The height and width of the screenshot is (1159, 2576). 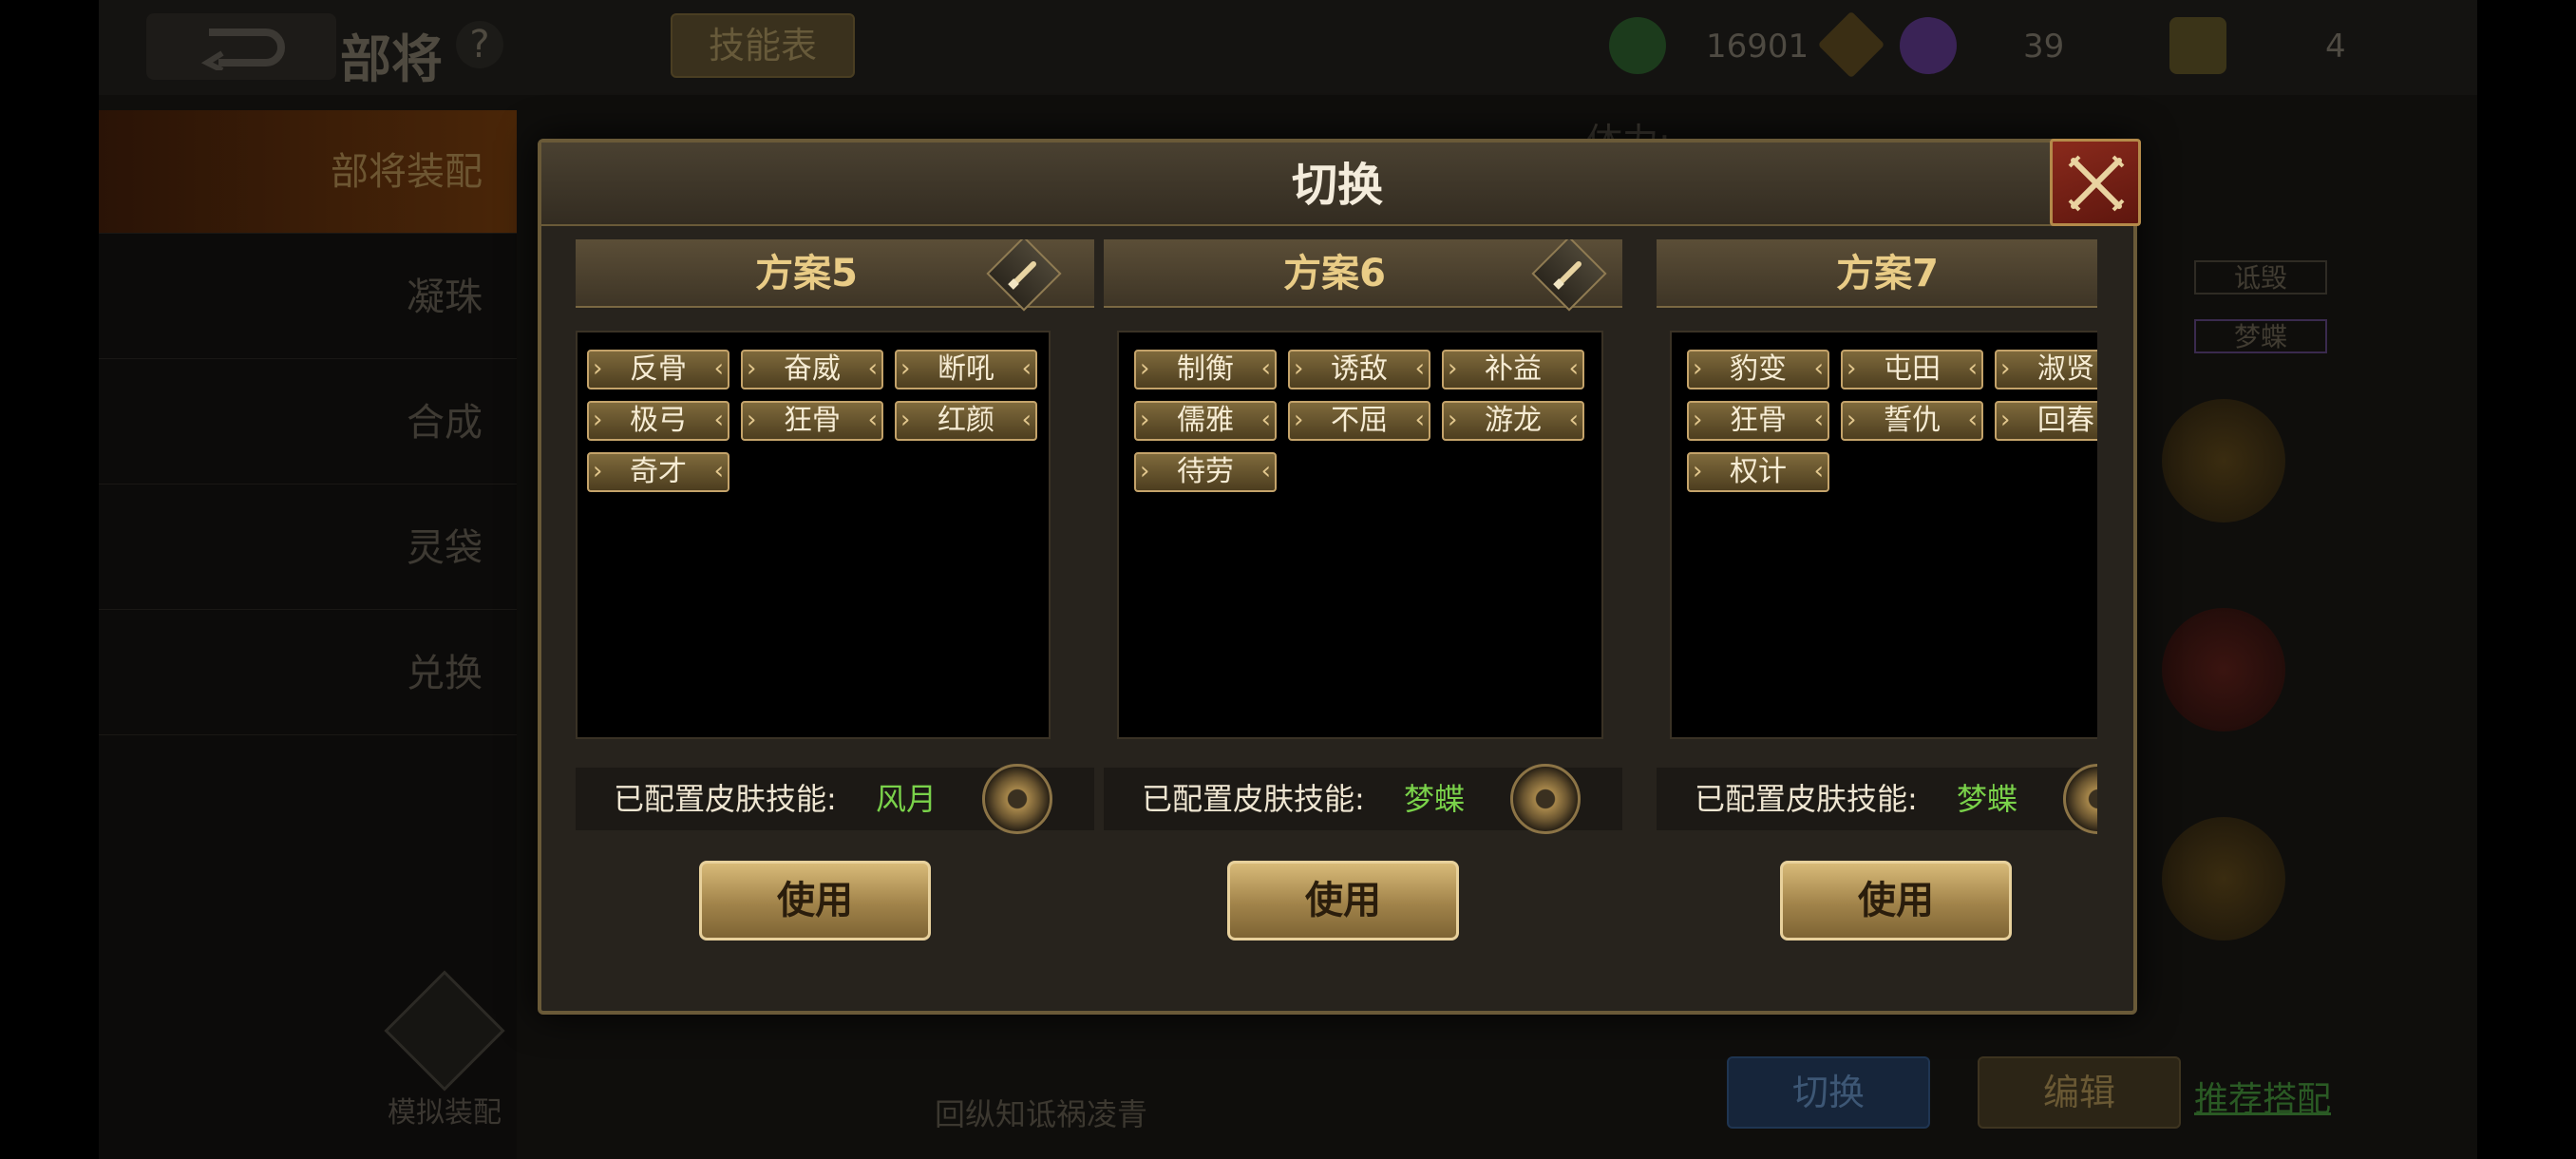 I want to click on plan-header: 方案5, so click(x=835, y=275).